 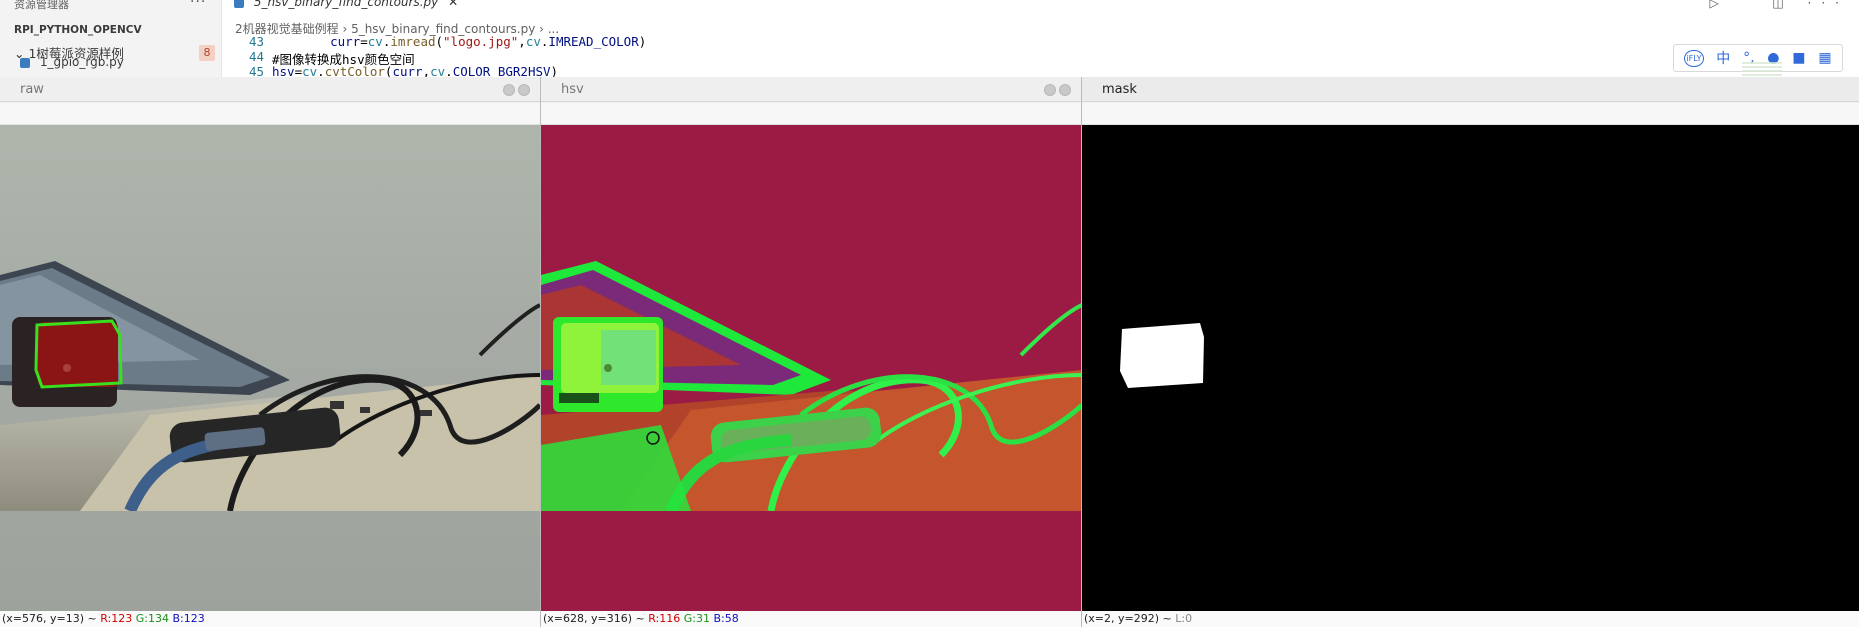 I want to click on red-value: R:116, so click(x=664, y=618).